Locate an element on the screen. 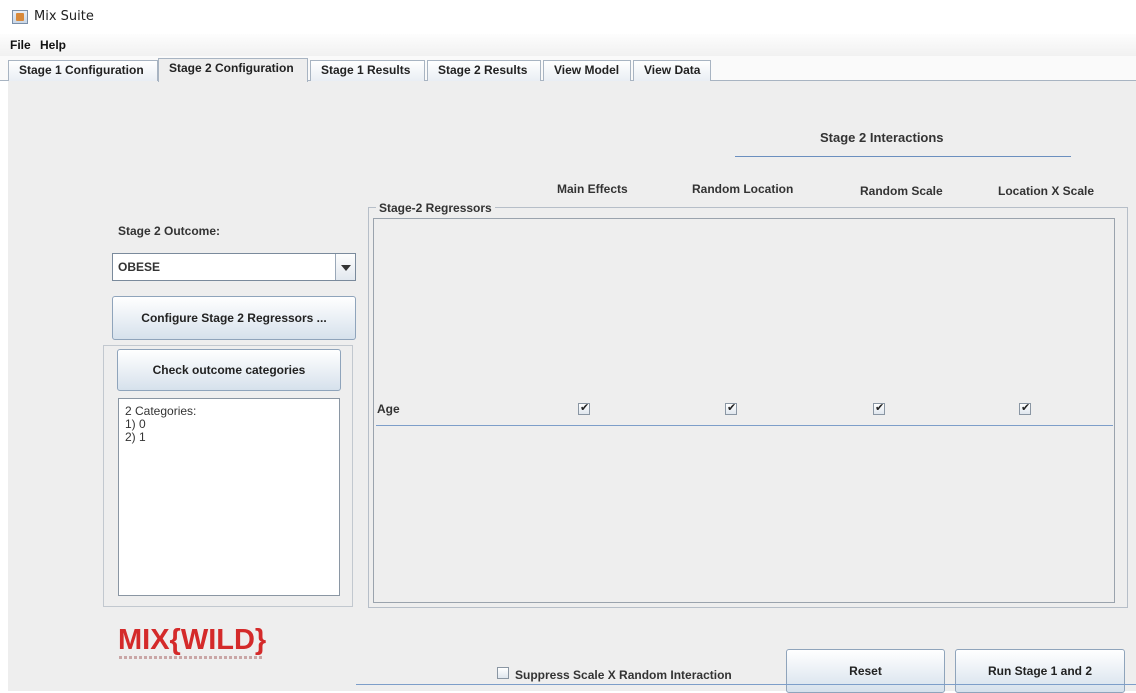  stage2-outcome-label: Stage 2 Outcome: is located at coordinates (169, 231).